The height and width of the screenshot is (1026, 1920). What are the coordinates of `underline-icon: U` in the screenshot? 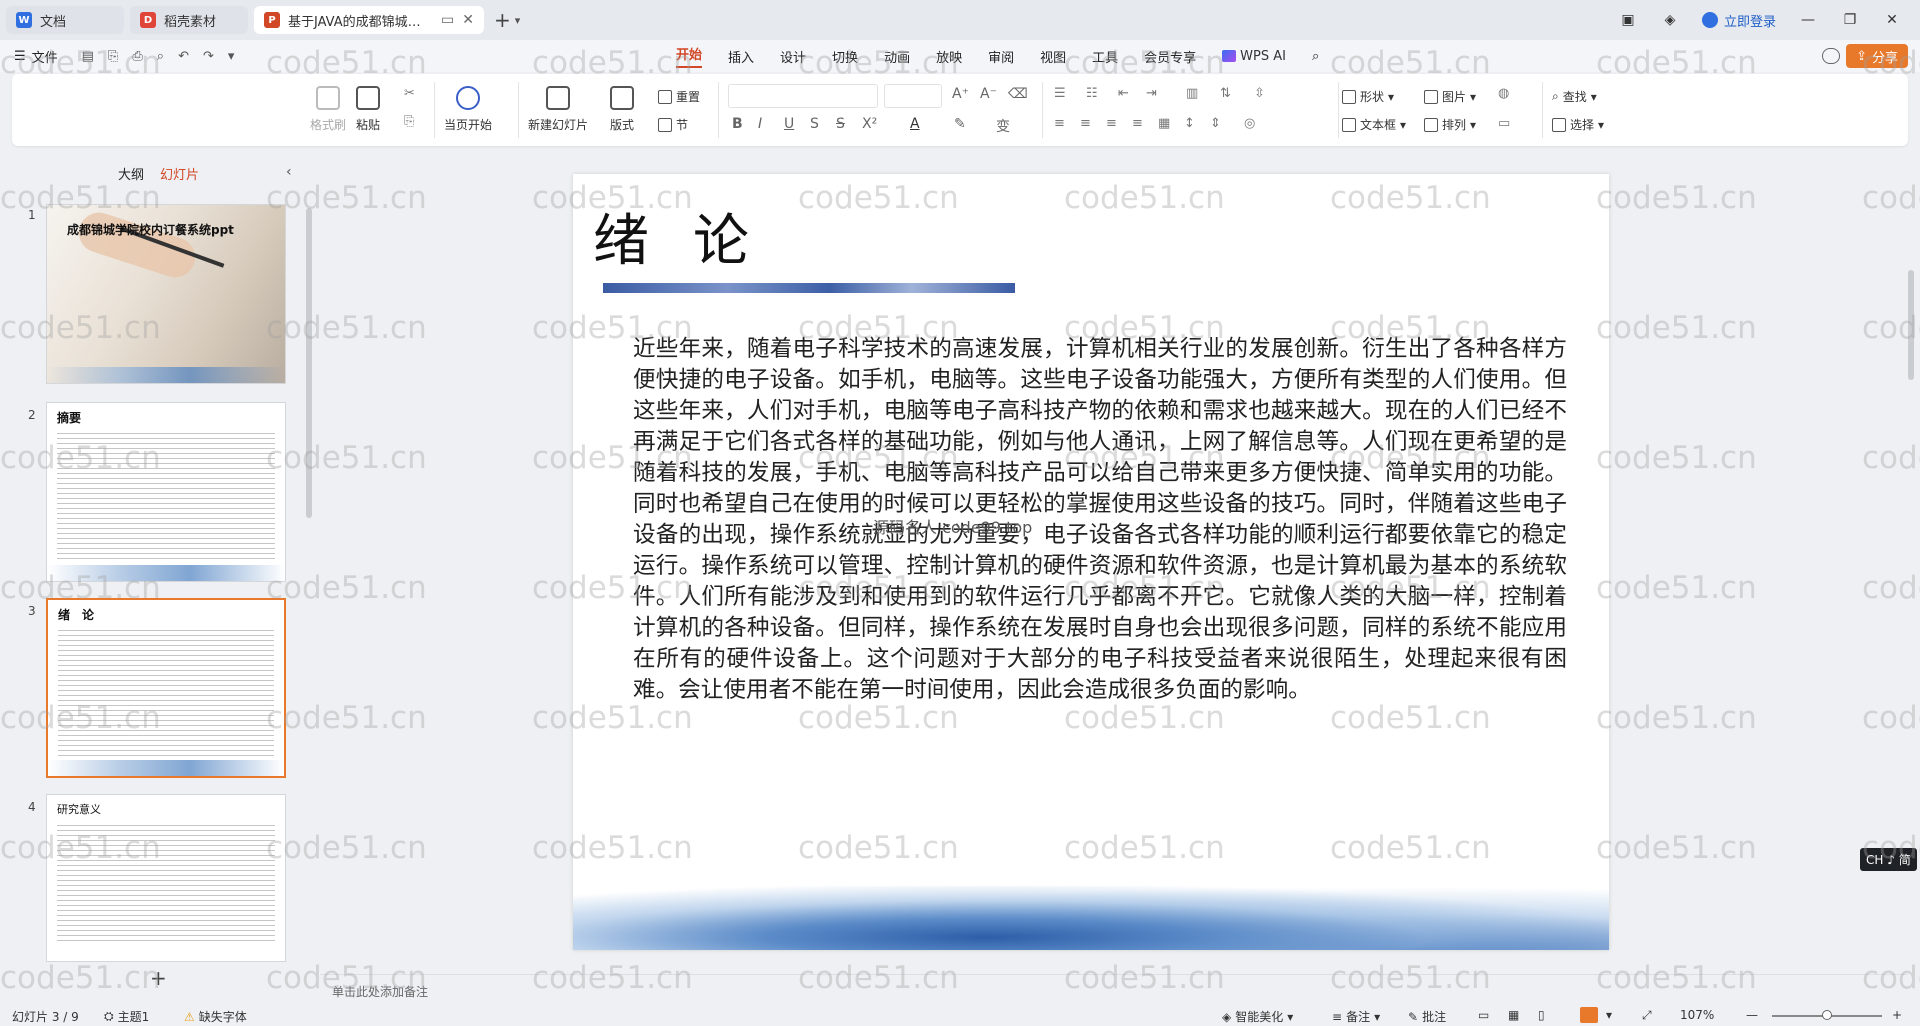 It's located at (789, 124).